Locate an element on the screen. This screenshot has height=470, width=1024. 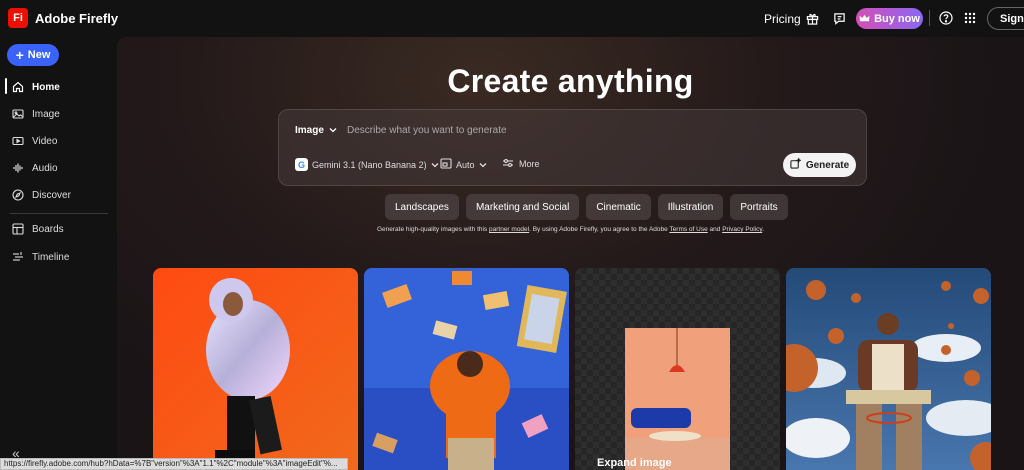
more-label: More is located at coordinates (529, 164).